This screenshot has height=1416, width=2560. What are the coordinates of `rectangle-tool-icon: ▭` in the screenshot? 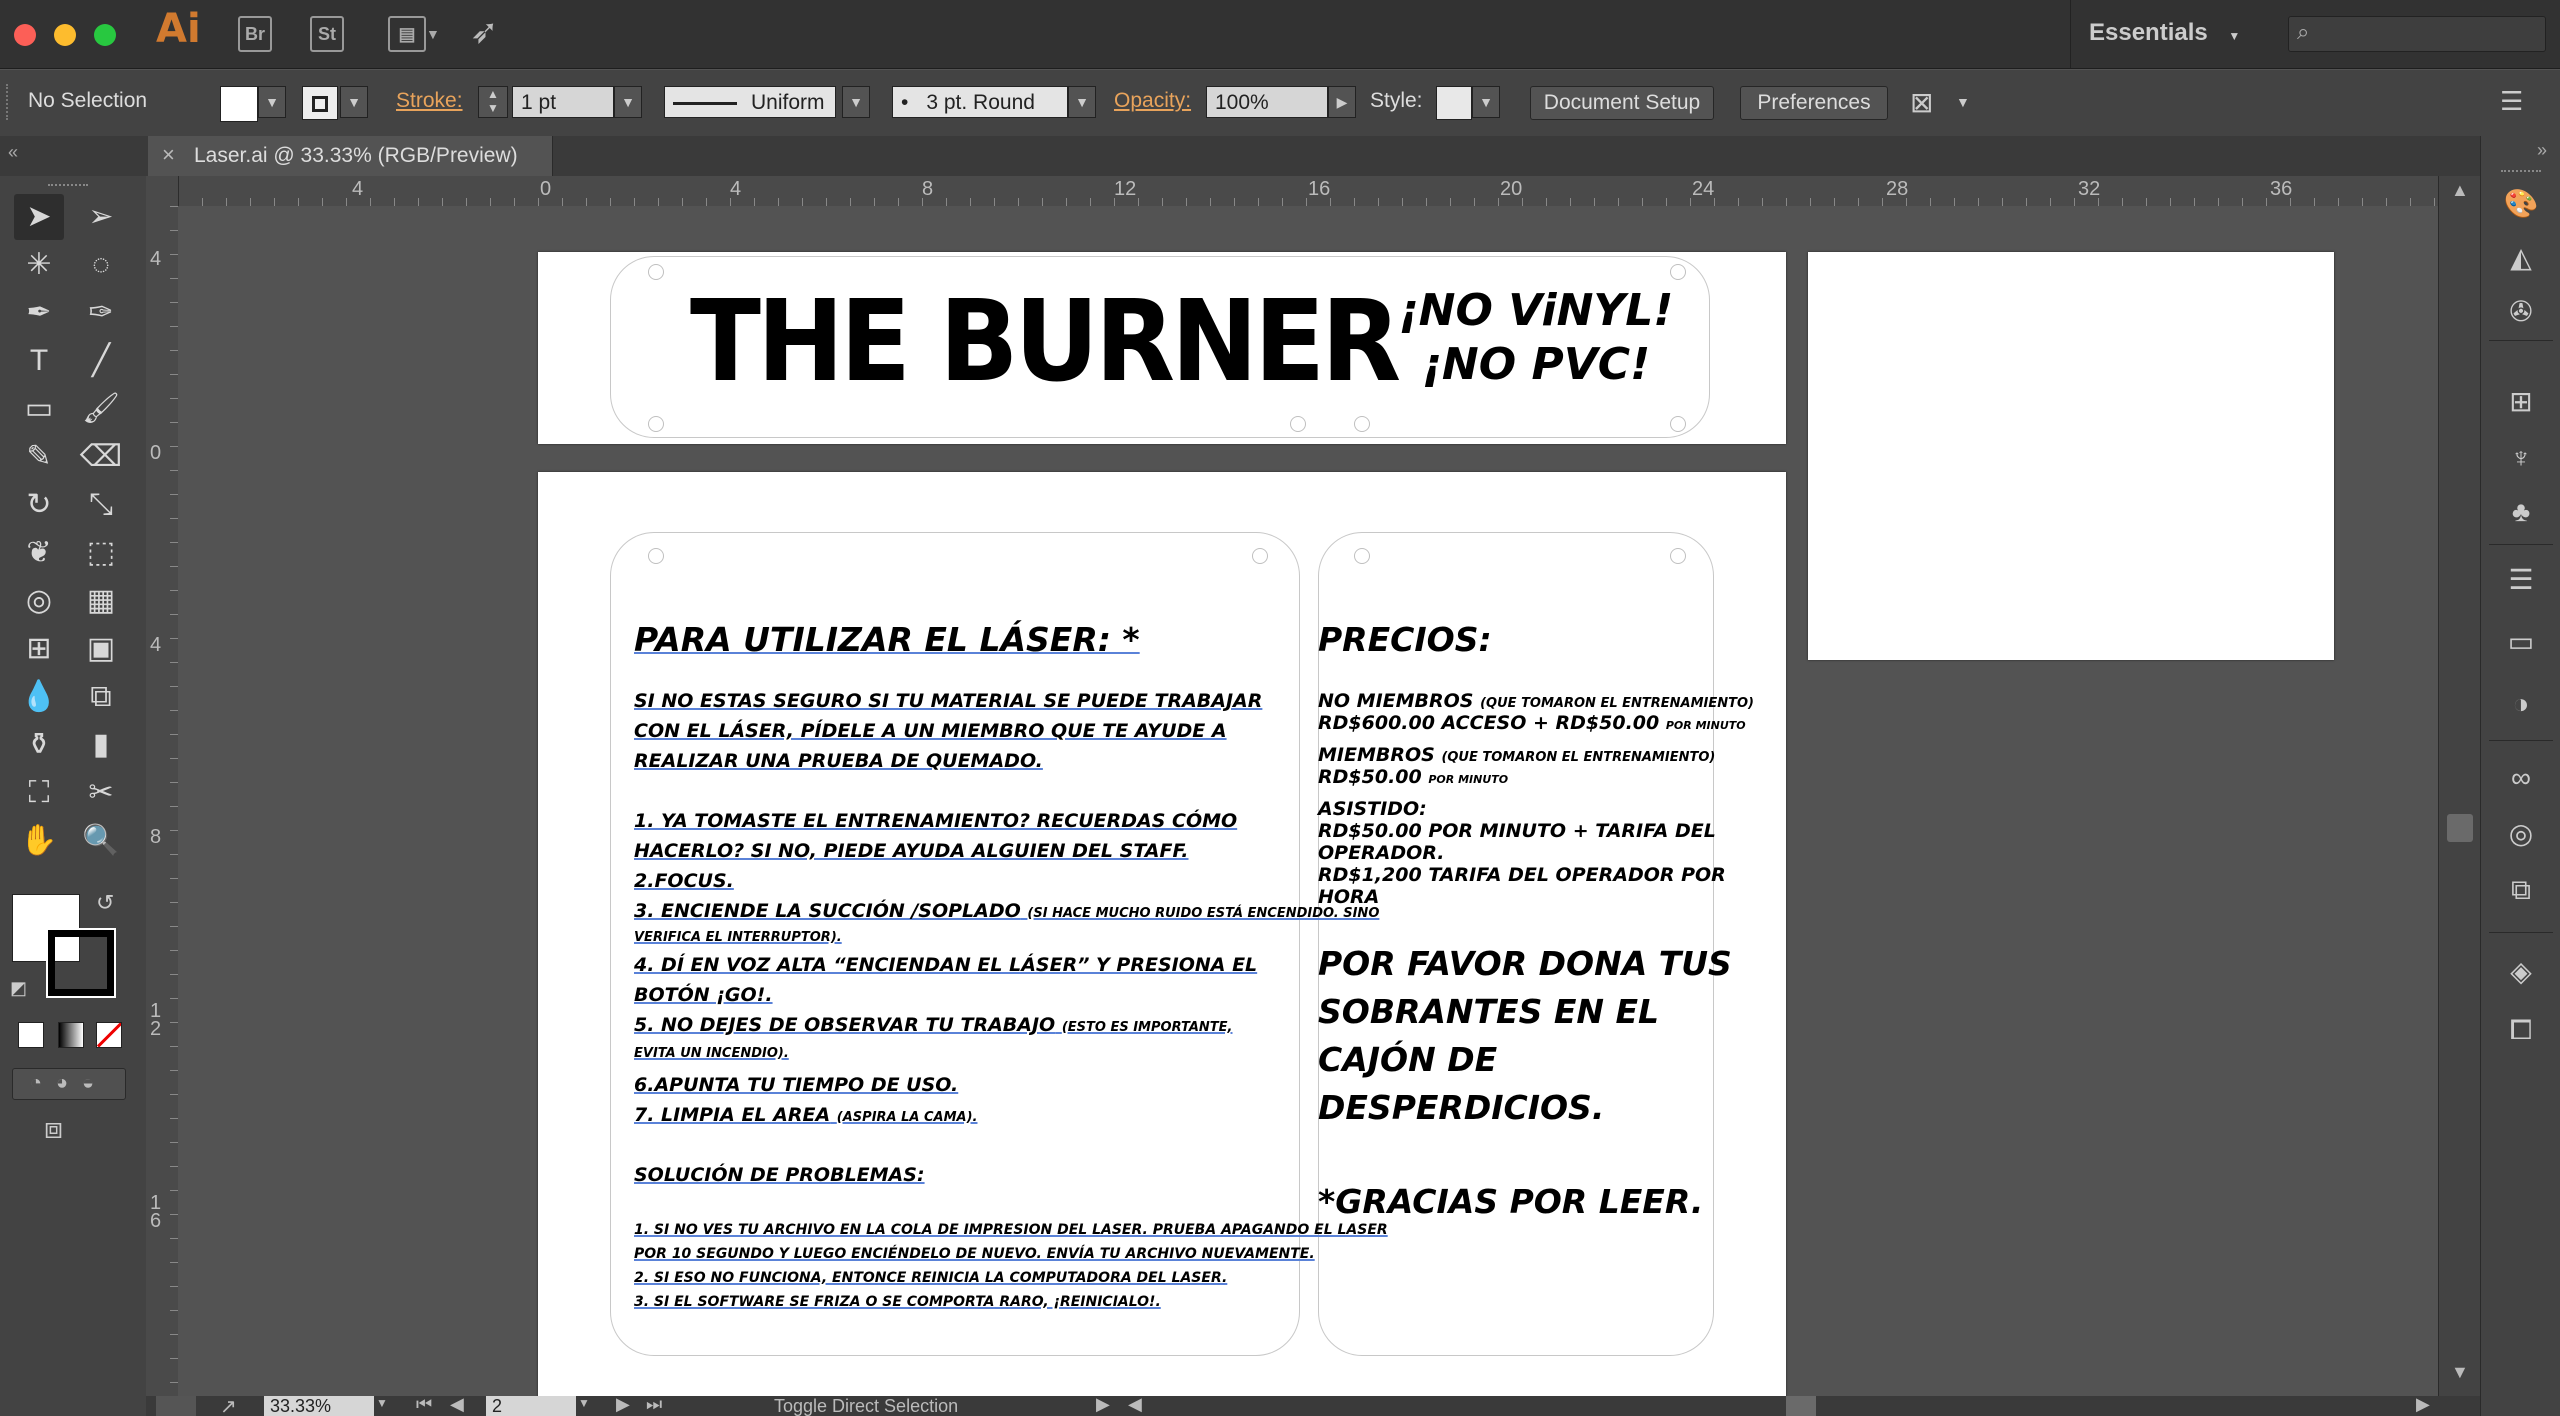 It's located at (39, 409).